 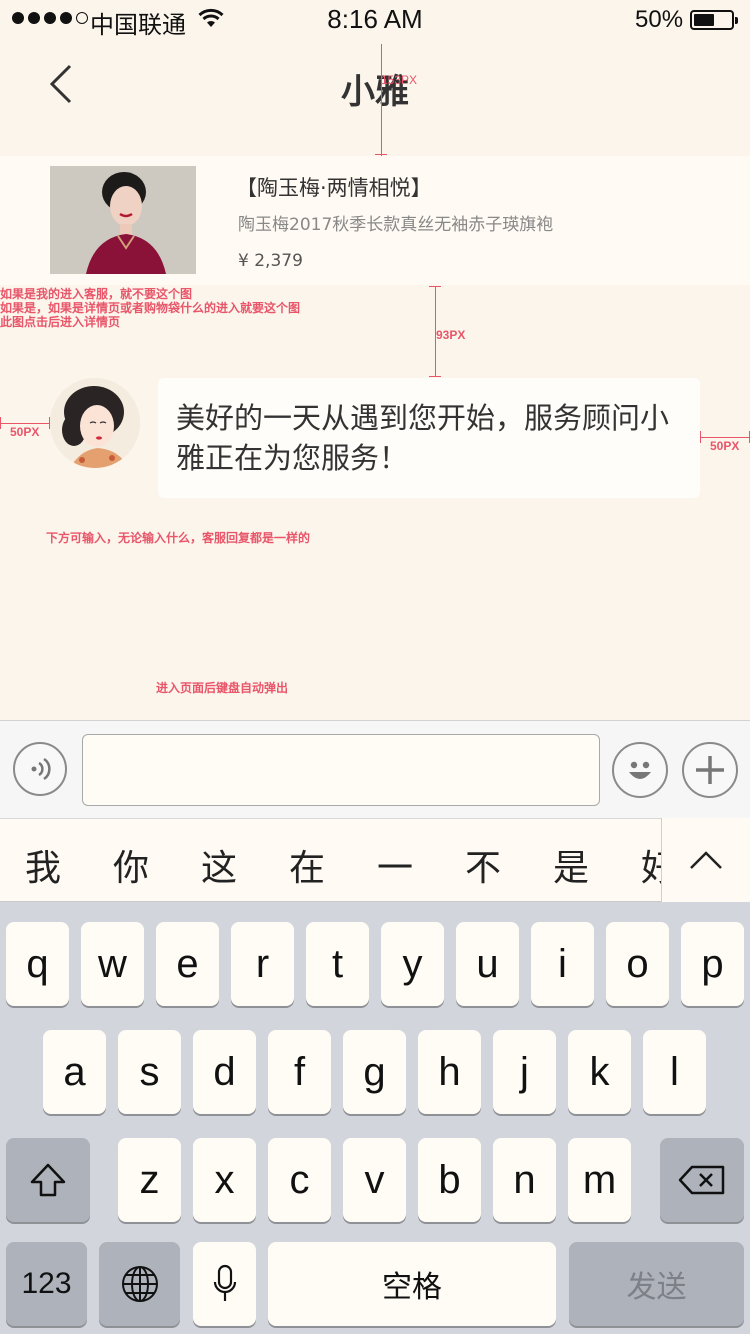 What do you see at coordinates (149, 1180) in the screenshot?
I see `key: z` at bounding box center [149, 1180].